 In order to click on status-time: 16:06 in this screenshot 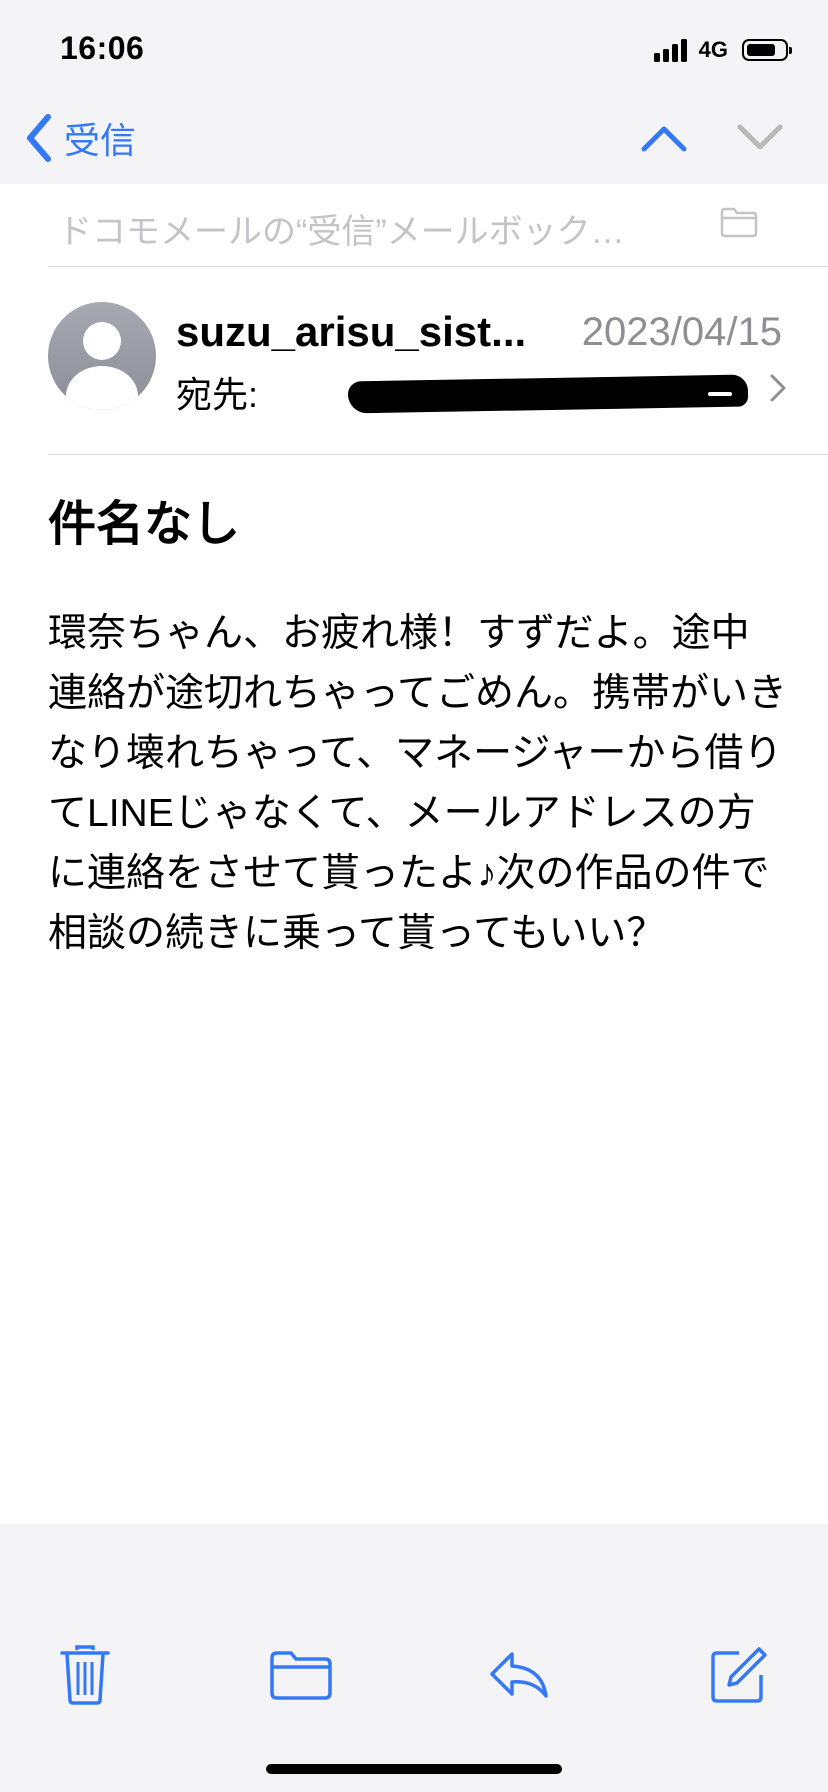, I will do `click(102, 48)`.